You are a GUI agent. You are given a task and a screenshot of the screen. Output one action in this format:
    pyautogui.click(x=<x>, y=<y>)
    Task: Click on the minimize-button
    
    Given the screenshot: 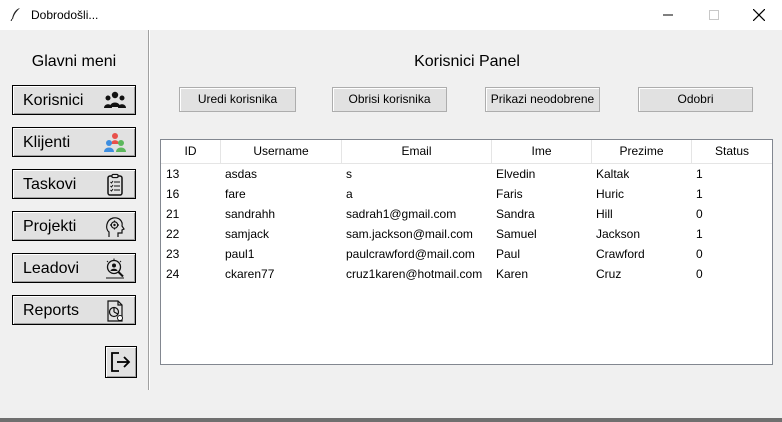 What is the action you would take?
    pyautogui.click(x=668, y=15)
    